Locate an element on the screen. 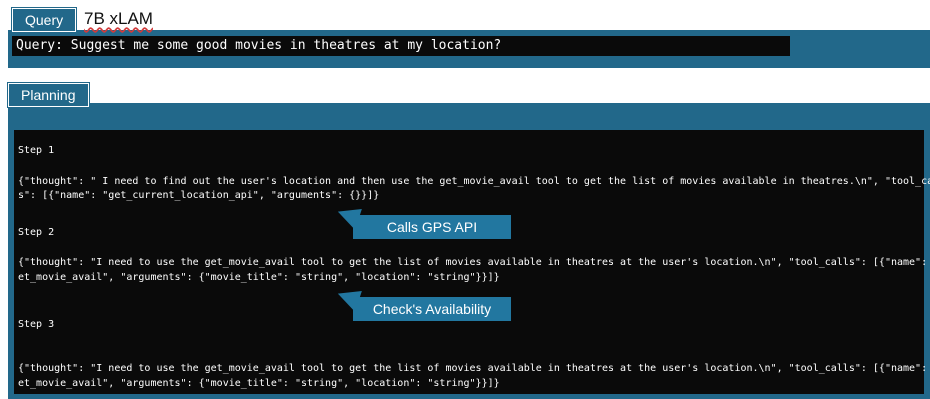 This screenshot has height=399, width=930. callout-availability-label: Check's Availability is located at coordinates (432, 309).